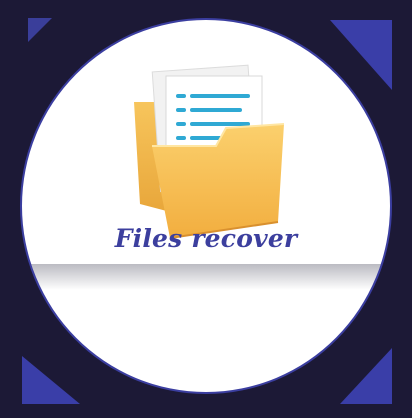  What do you see at coordinates (40, 30) in the screenshot?
I see `corner-decoration-top-left` at bounding box center [40, 30].